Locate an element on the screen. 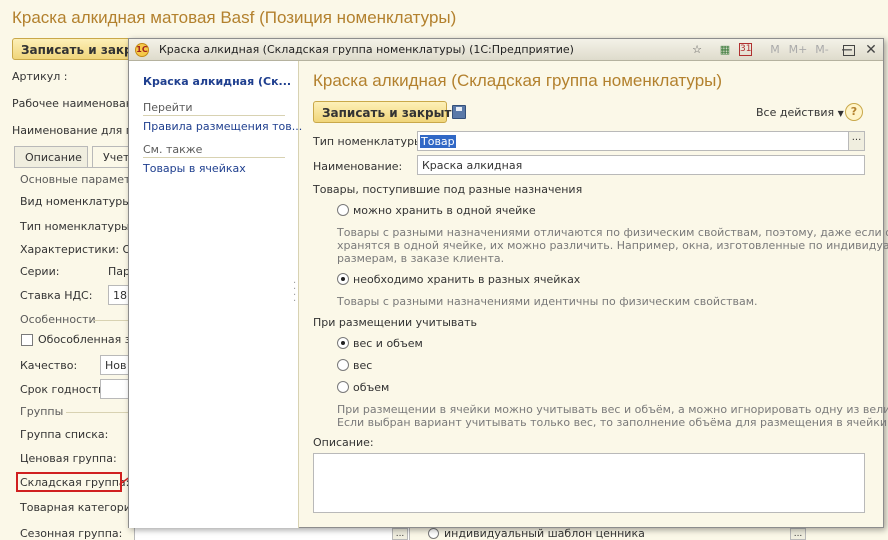 The image size is (888, 540). memory-plus-button: M+ is located at coordinates (798, 50).